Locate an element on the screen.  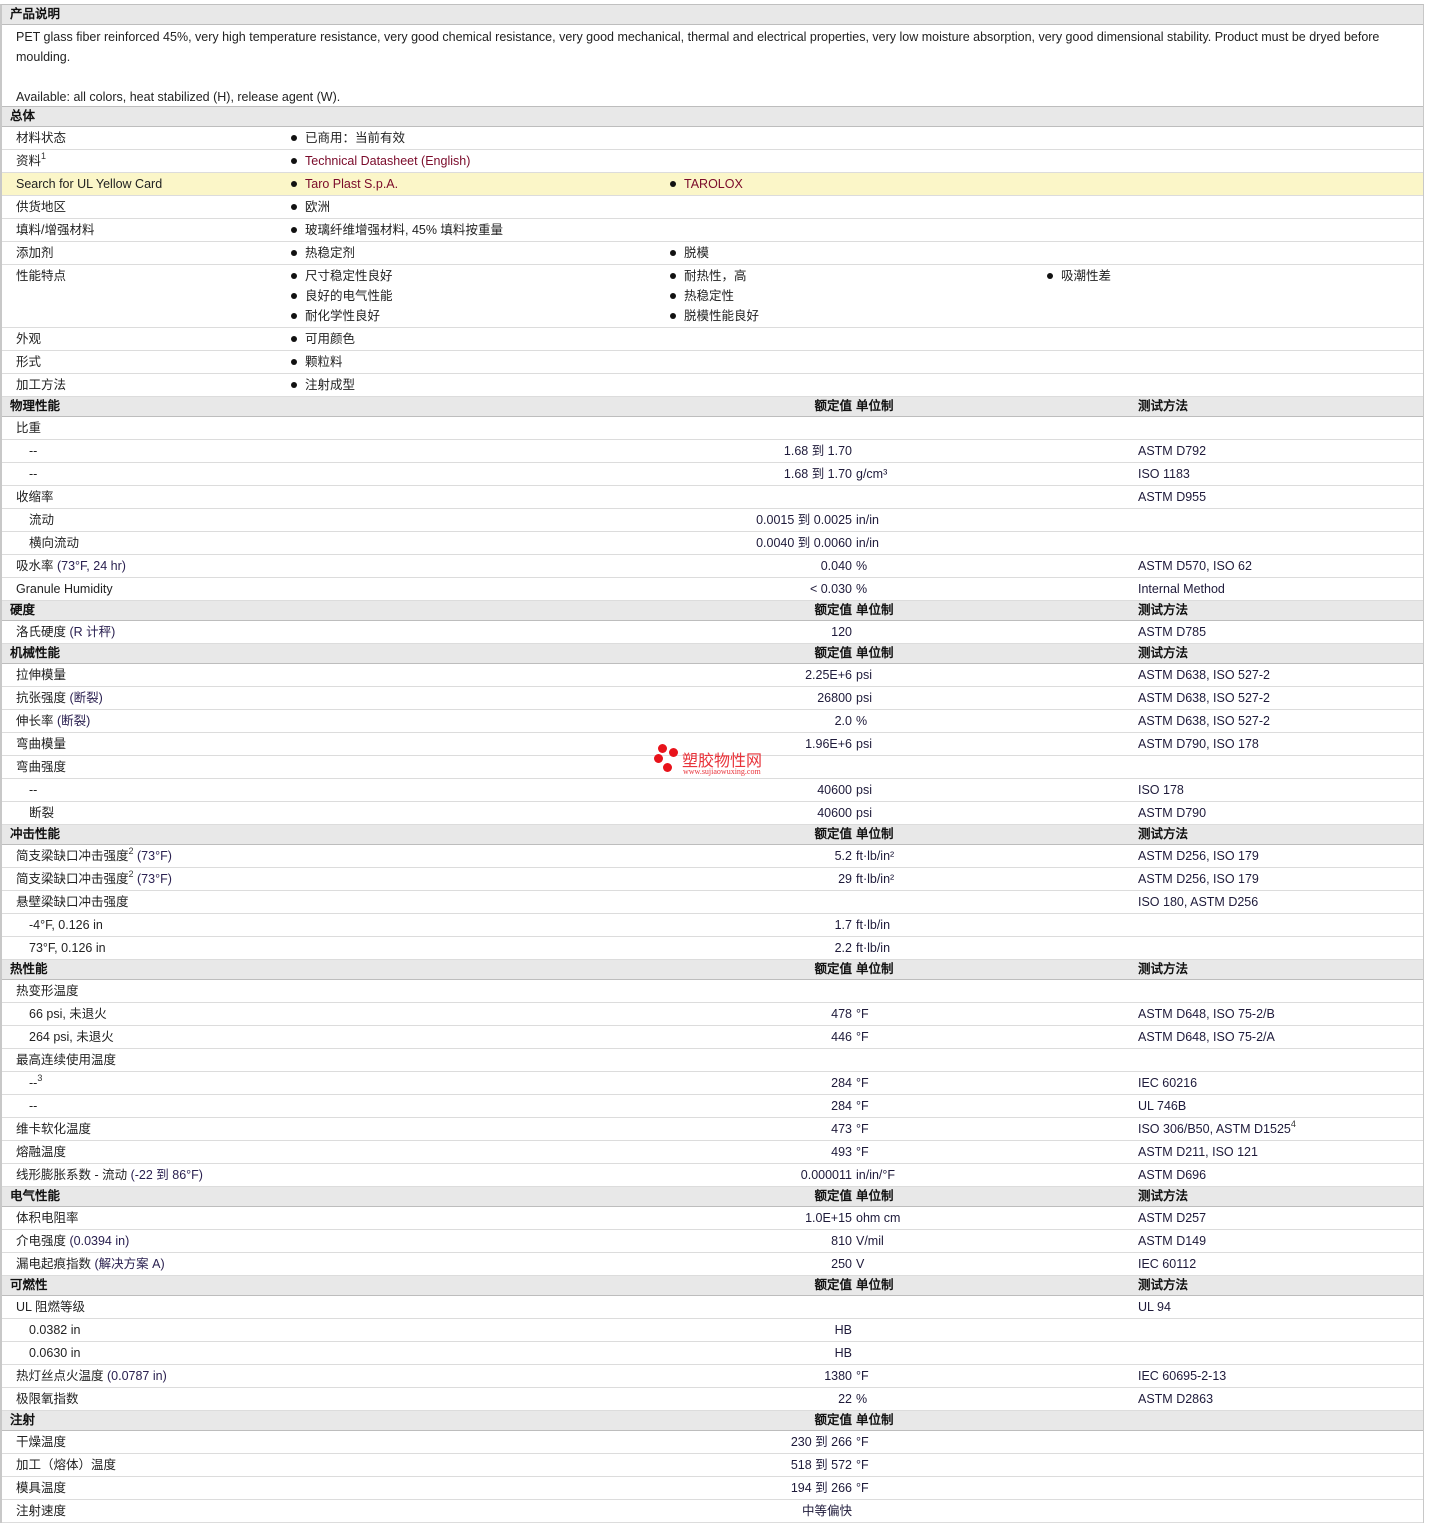
general-row: 供货地区 欧洲 is located at coordinates (712, 207).